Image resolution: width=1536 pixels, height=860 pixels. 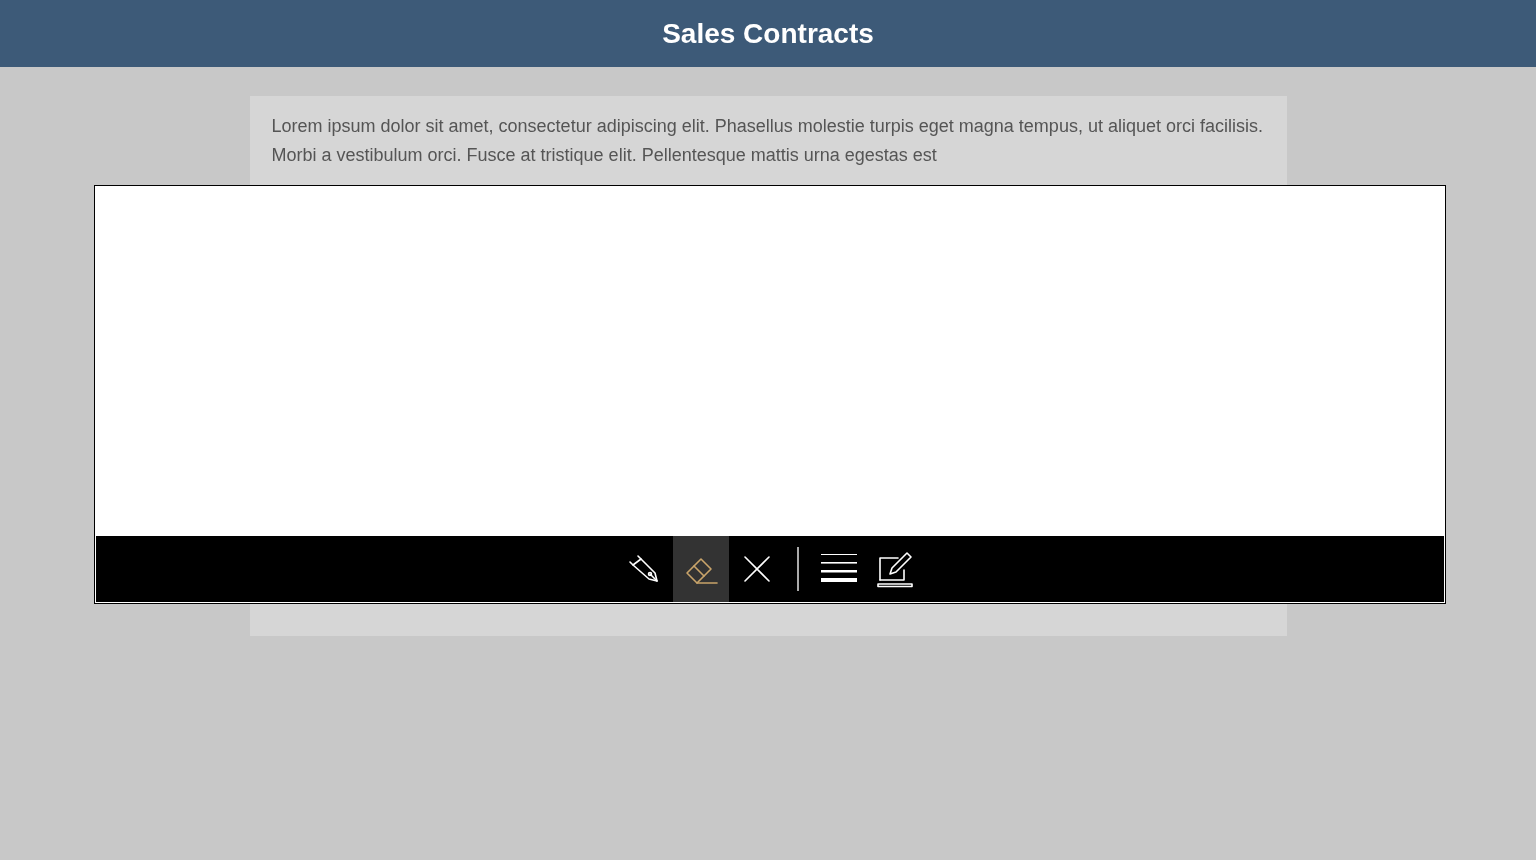 I want to click on edit-pencil-icon, so click(x=895, y=569).